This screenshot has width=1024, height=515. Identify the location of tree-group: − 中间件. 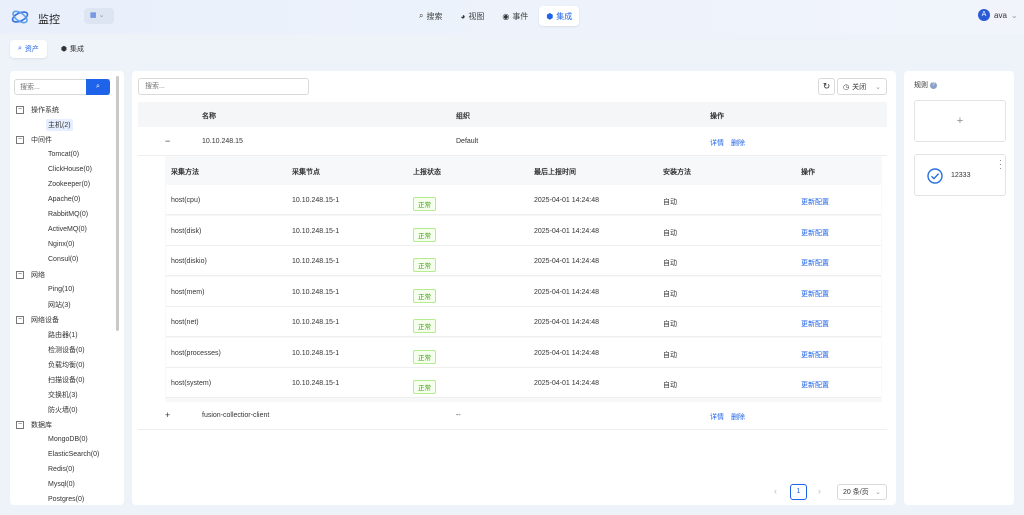
(66, 139).